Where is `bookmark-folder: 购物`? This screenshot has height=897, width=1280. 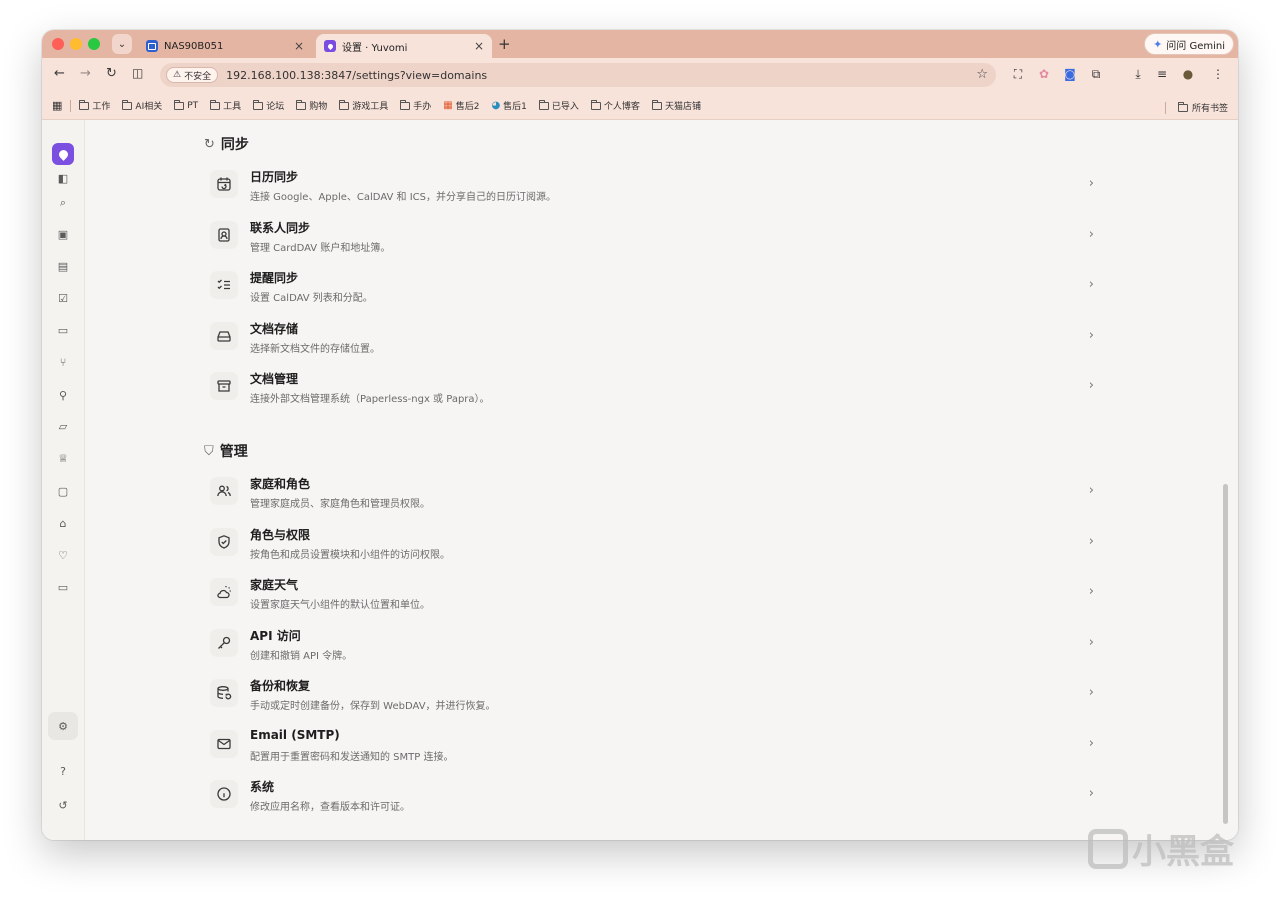
bookmark-folder: 购物 is located at coordinates (311, 105).